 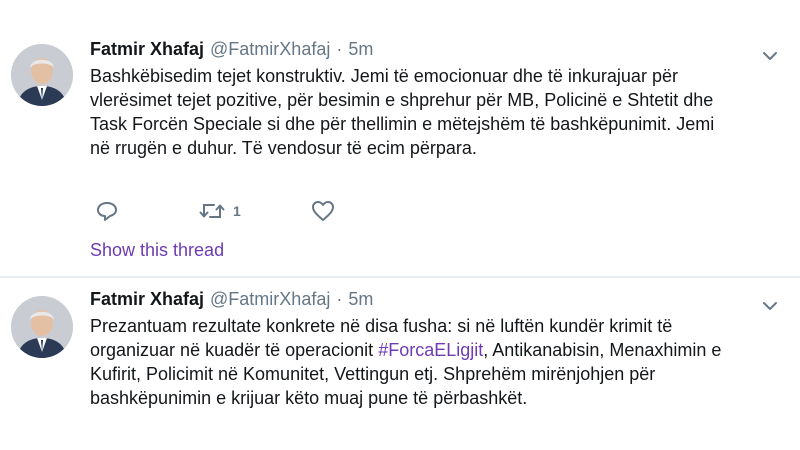 I want to click on retweet-button: 1, so click(x=220, y=211).